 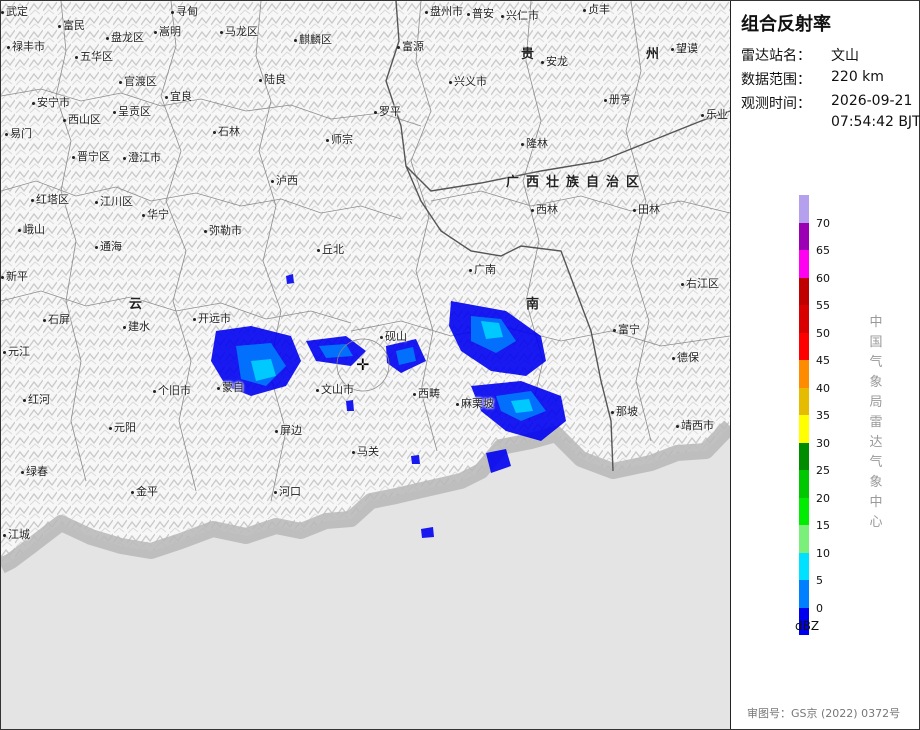 I want to click on place-label: 嵩明, so click(x=167, y=31).